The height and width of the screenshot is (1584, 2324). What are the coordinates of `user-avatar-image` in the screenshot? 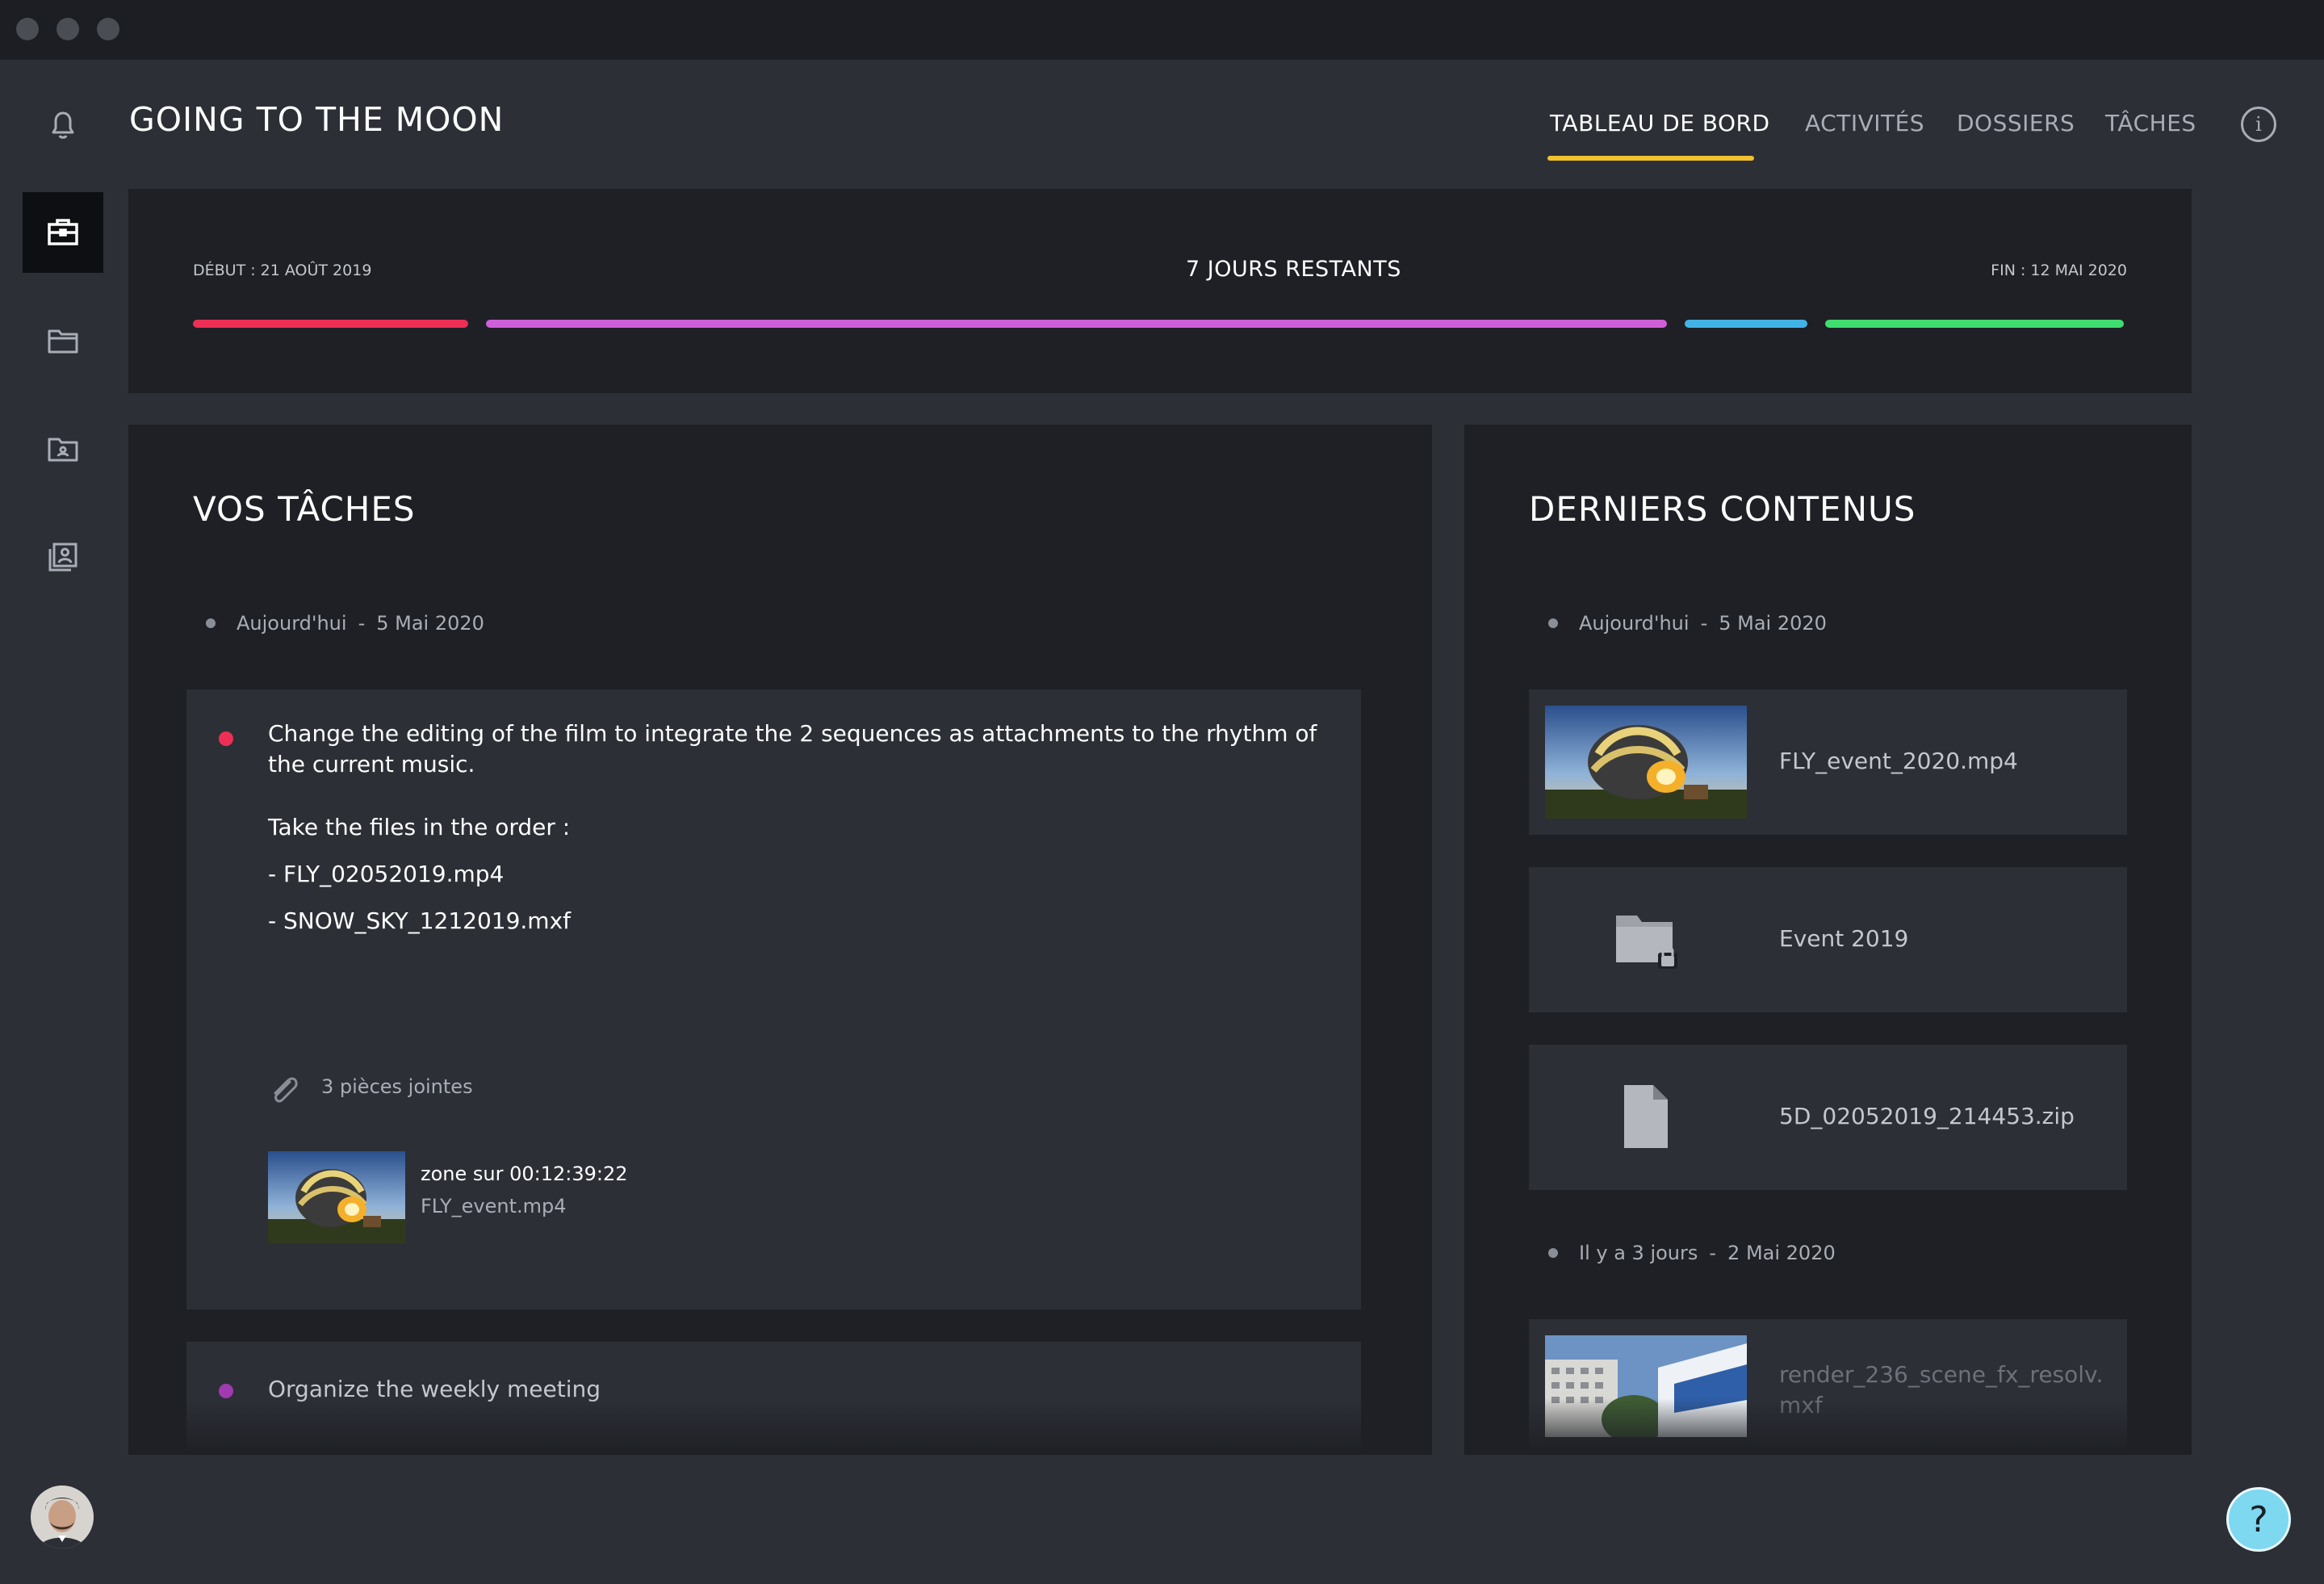 It's located at (62, 1517).